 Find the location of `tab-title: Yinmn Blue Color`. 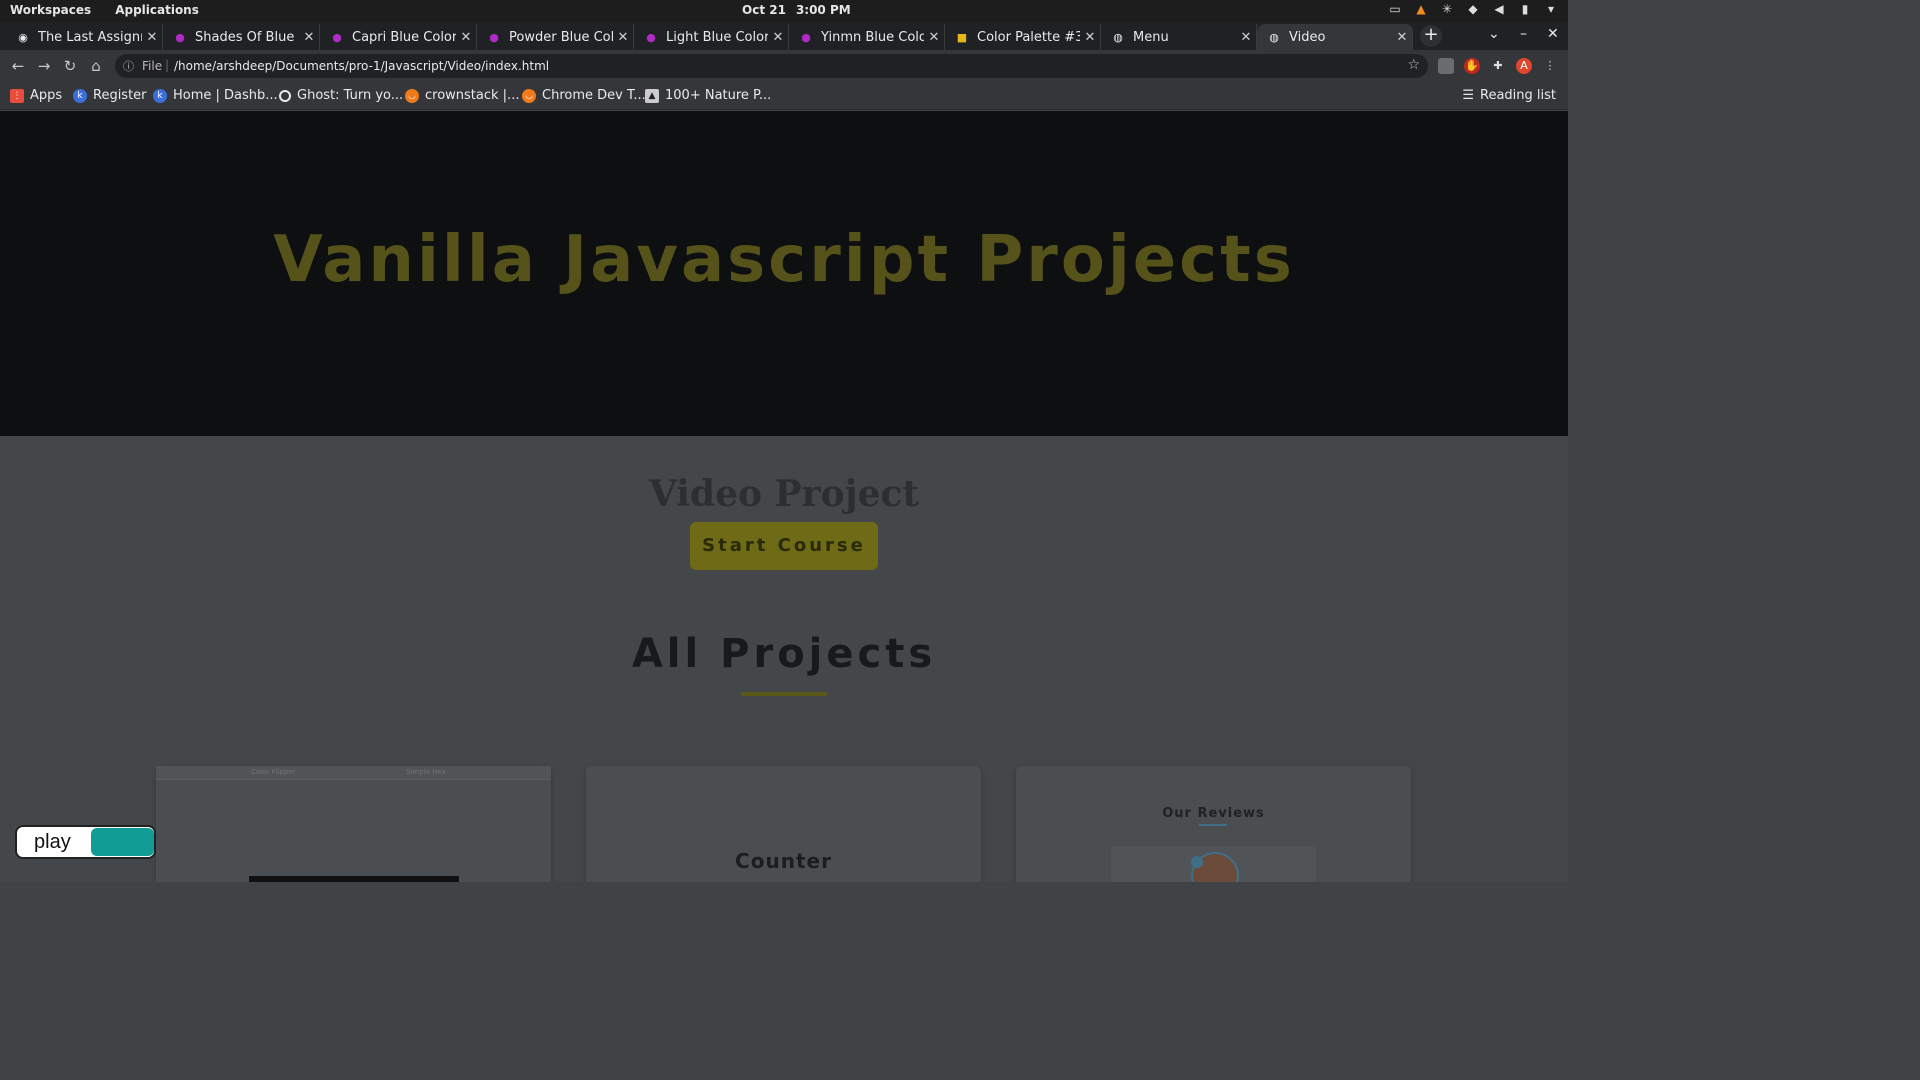

tab-title: Yinmn Blue Color is located at coordinates (872, 37).